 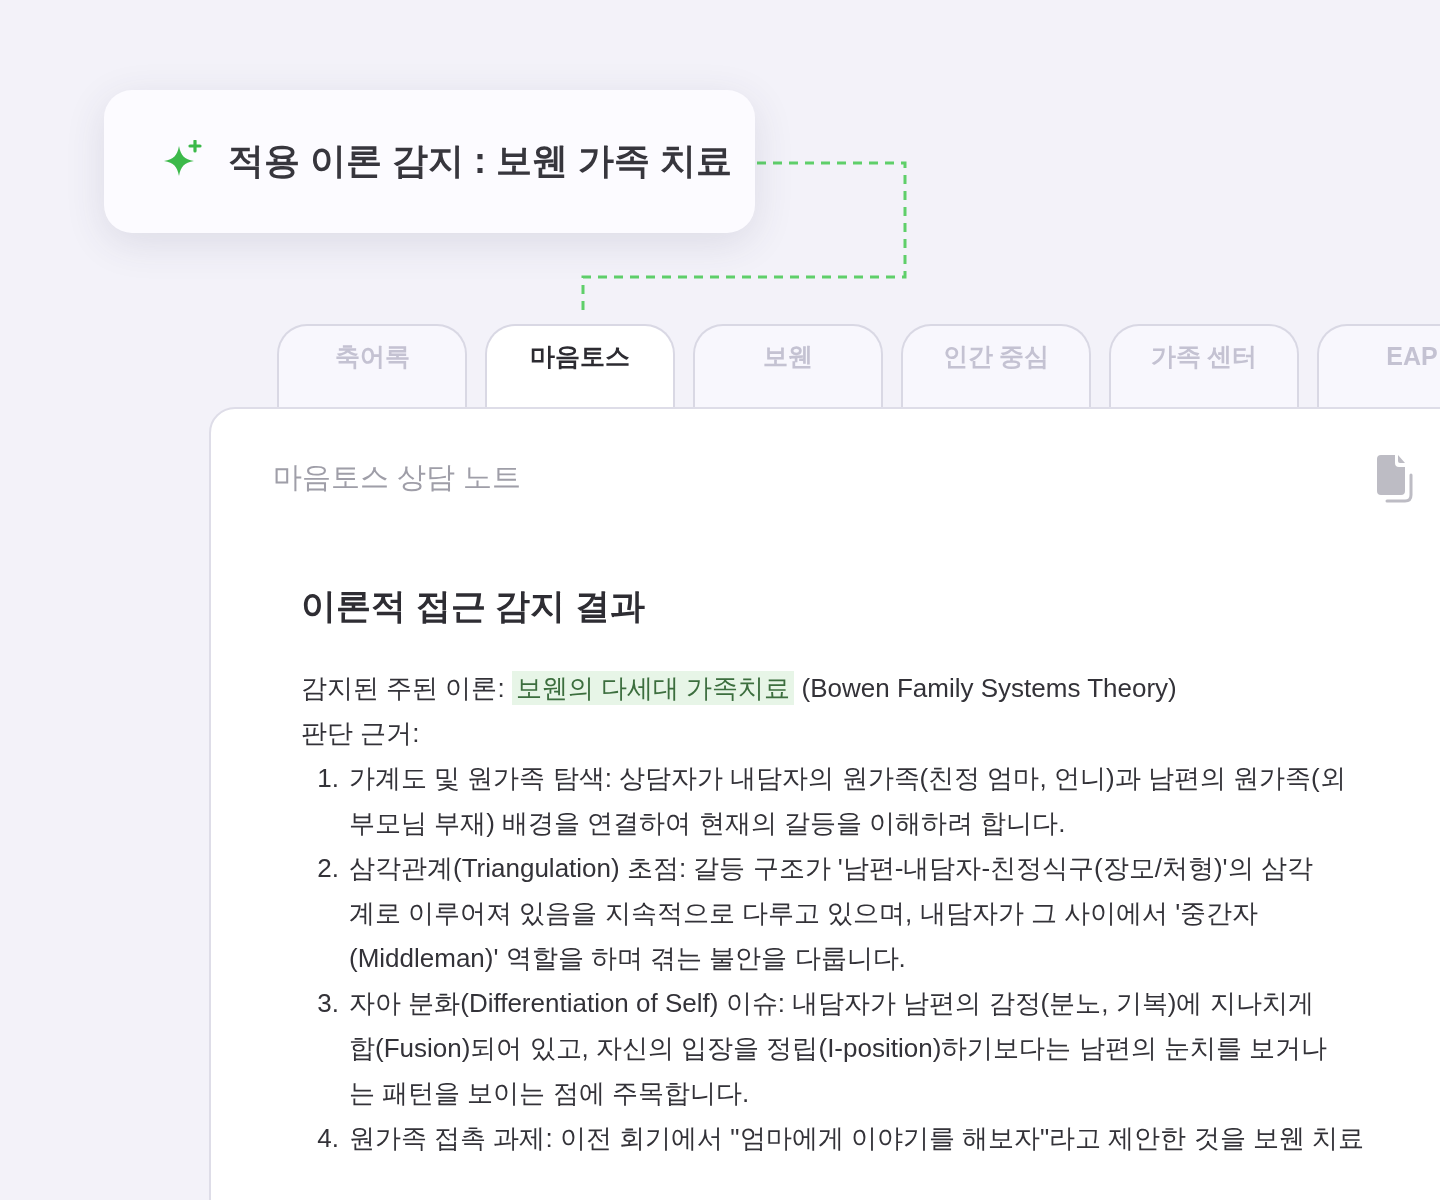 I want to click on tab: 마음토스, so click(x=580, y=366).